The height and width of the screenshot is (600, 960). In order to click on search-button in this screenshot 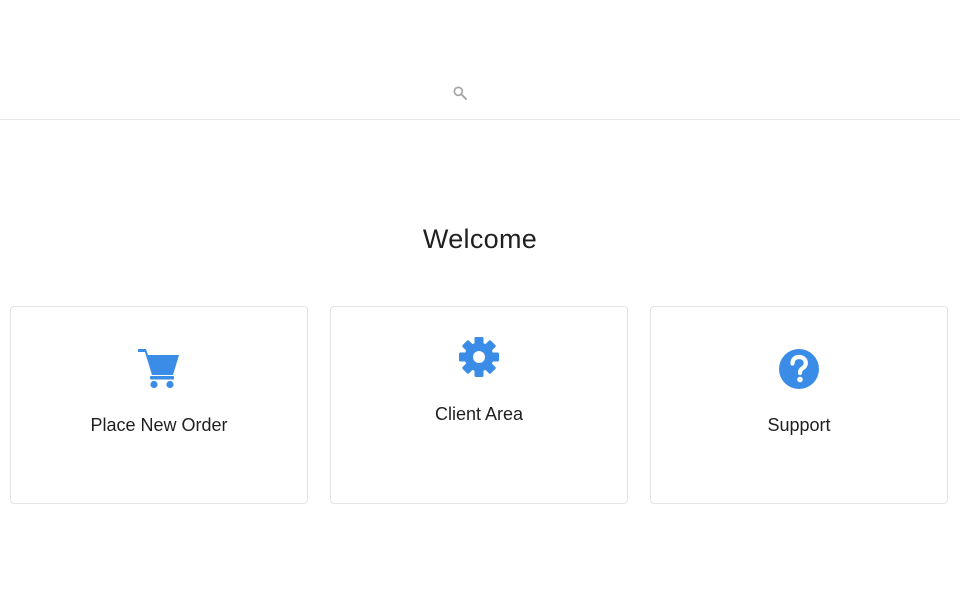, I will do `click(460, 95)`.